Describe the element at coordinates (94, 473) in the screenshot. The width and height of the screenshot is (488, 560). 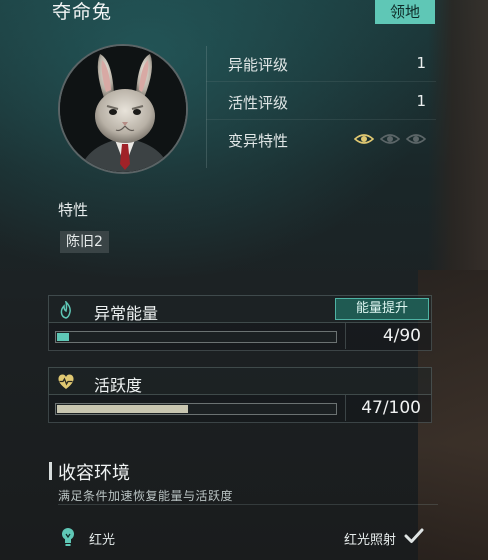
I see `containment-title: 收容环境` at that location.